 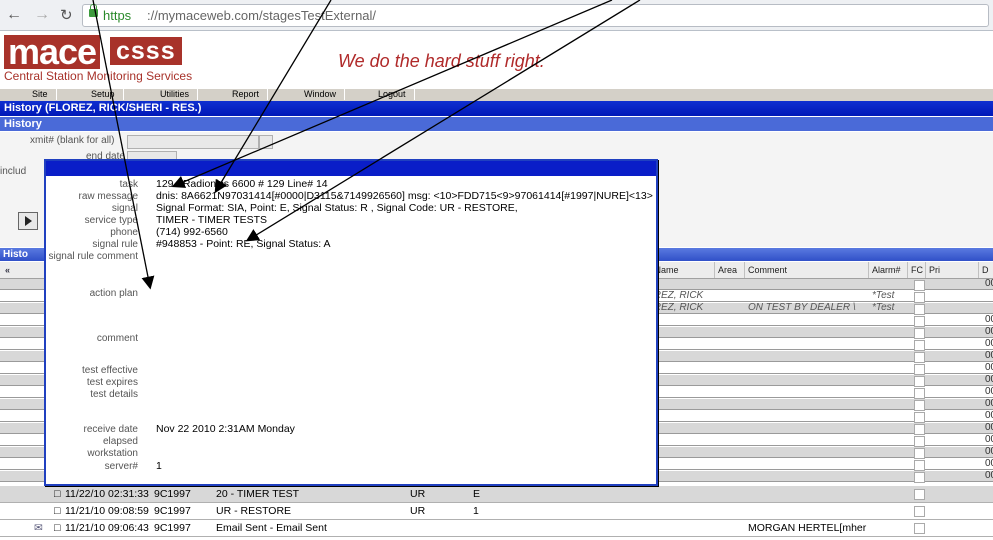 I want to click on arrow-to-action-plan, so click(x=123, y=145).